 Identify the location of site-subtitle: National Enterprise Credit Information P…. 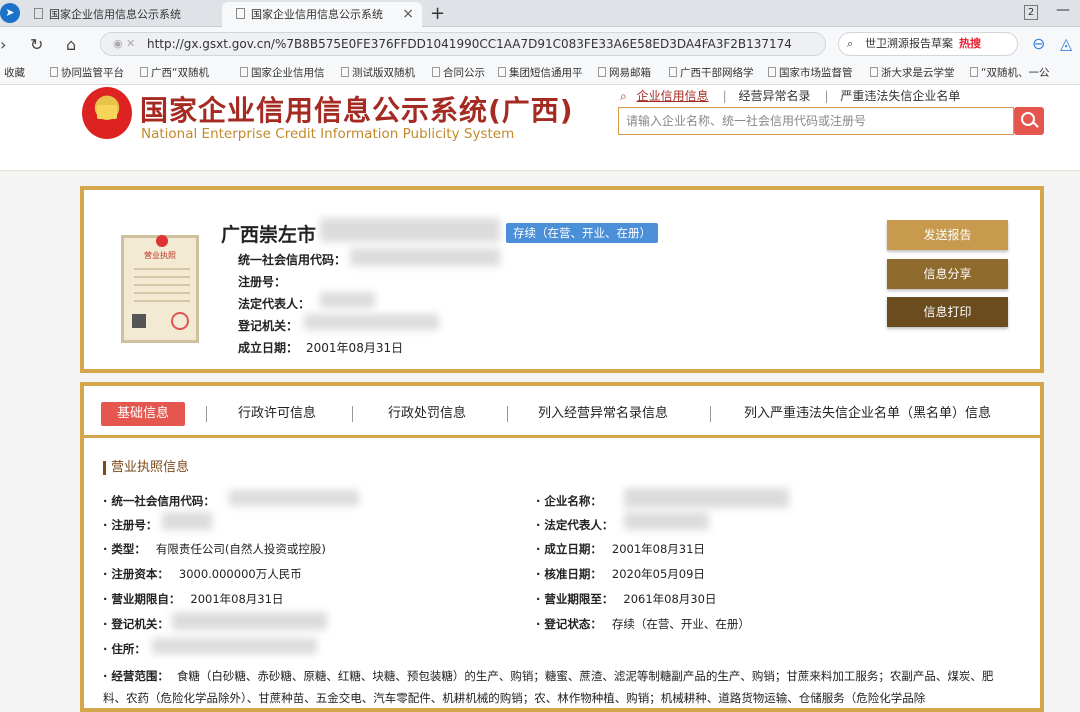
(328, 134).